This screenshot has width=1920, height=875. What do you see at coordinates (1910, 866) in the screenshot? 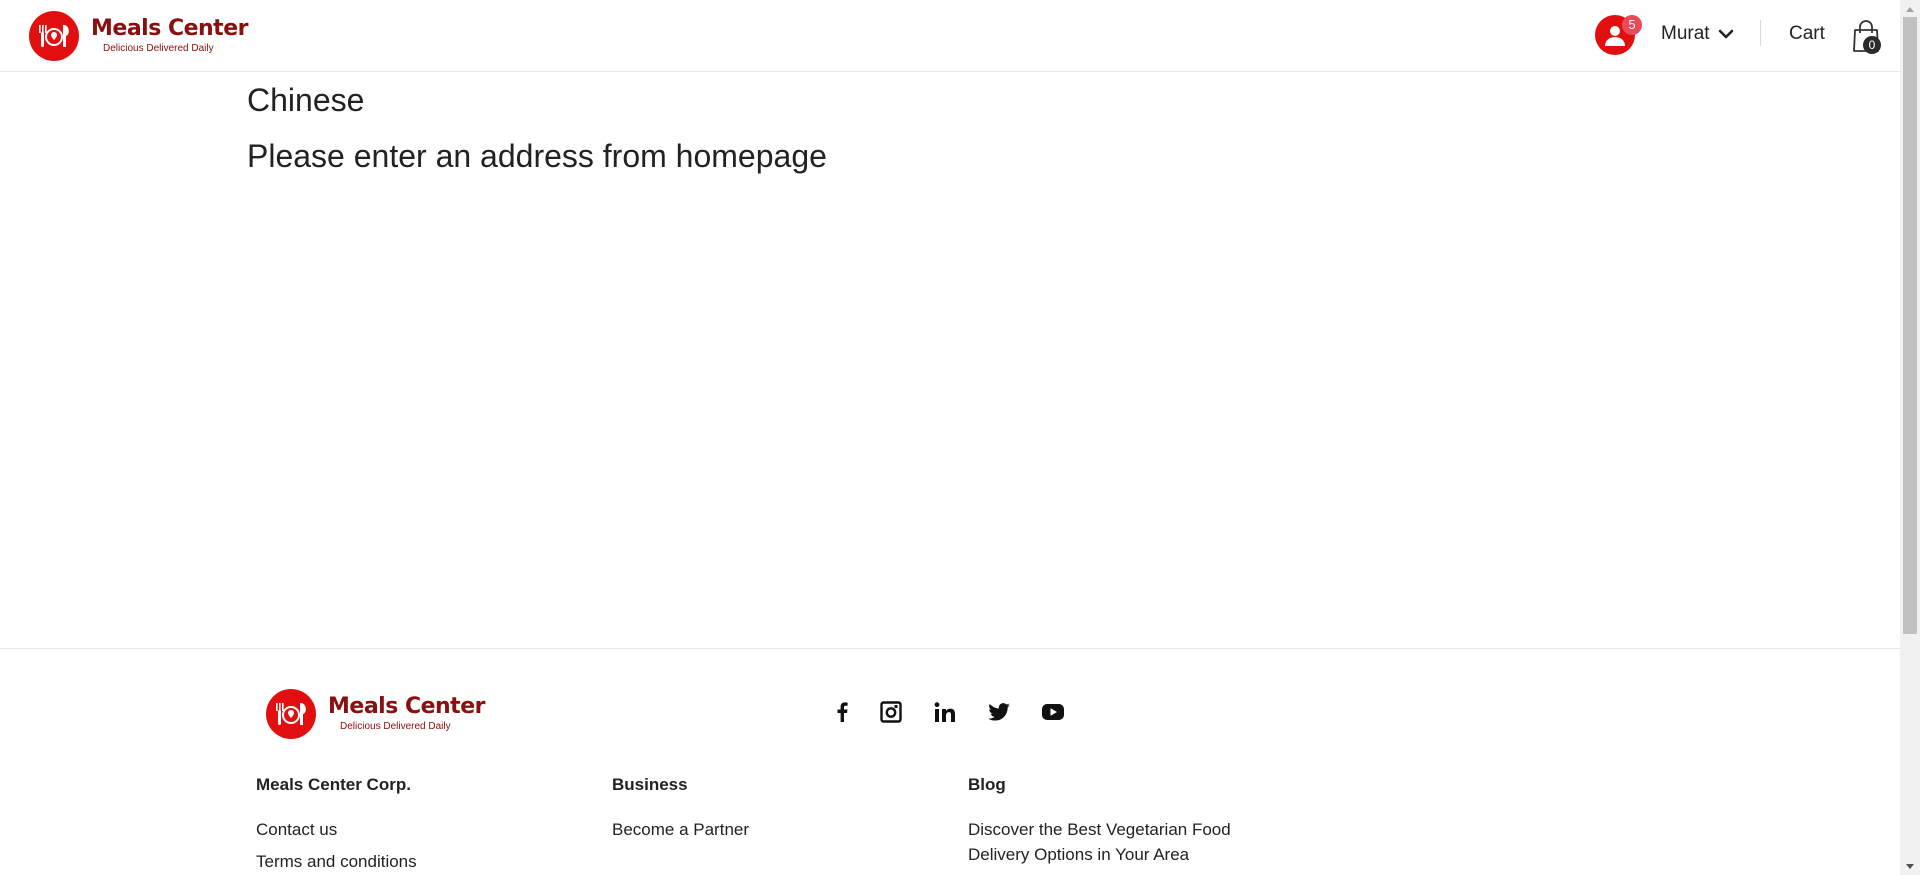
I see `scroll-down-arrow-icon` at bounding box center [1910, 866].